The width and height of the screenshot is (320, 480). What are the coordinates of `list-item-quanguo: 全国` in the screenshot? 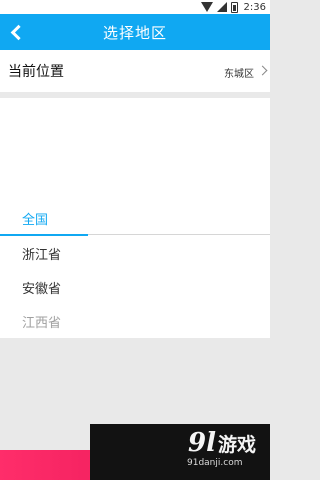 It's located at (135, 218).